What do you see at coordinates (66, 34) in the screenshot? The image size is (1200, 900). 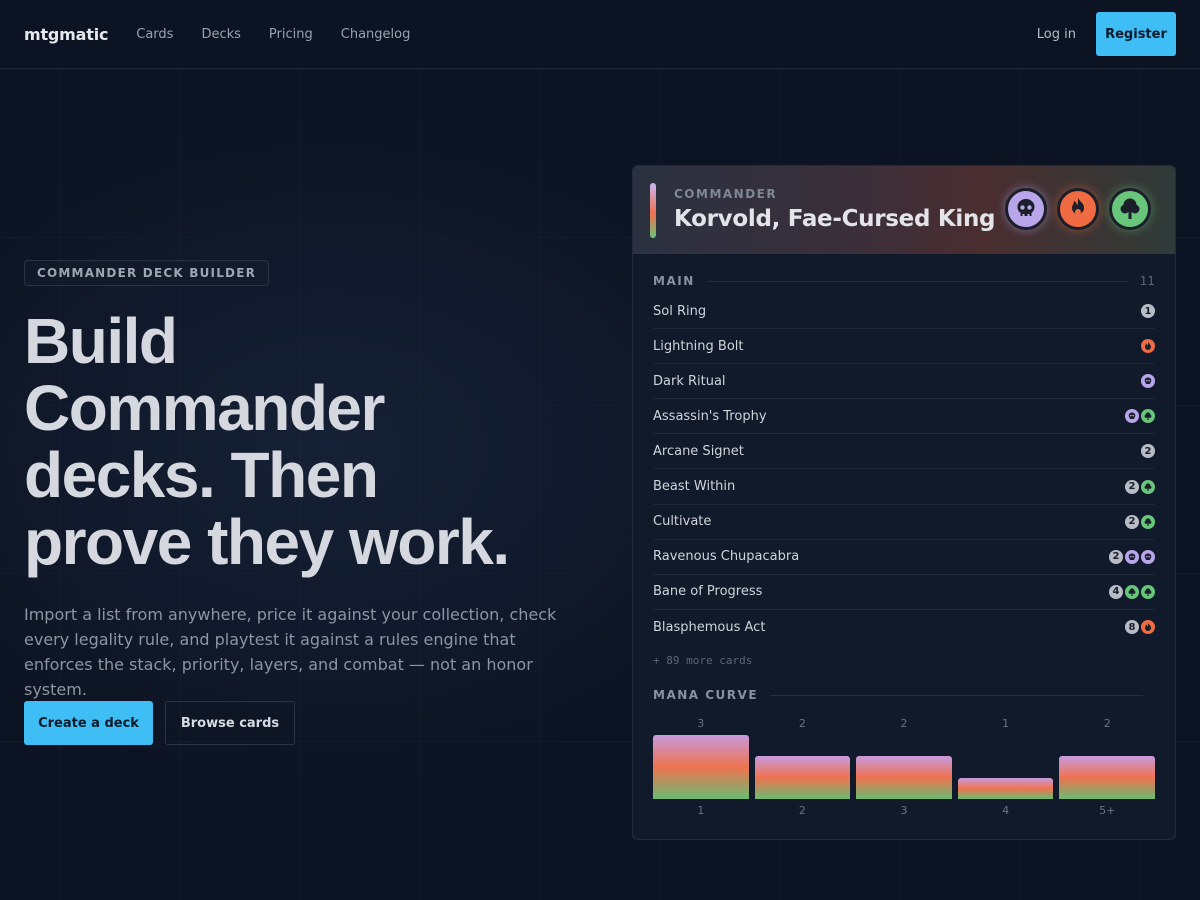 I see `brand-logo: mtgmatic` at bounding box center [66, 34].